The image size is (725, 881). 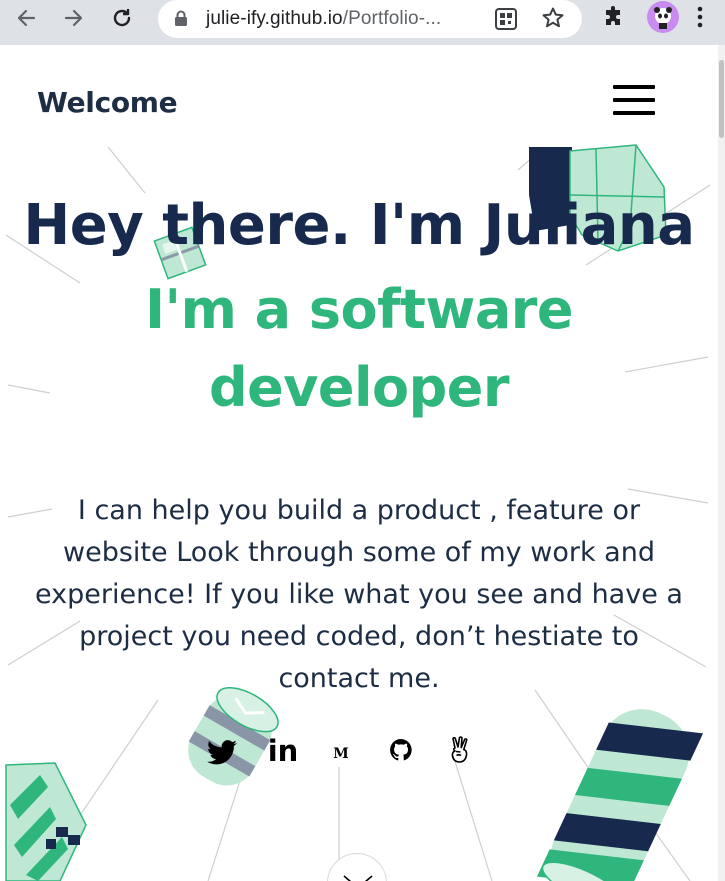 I want to click on lock-icon, so click(x=181, y=21).